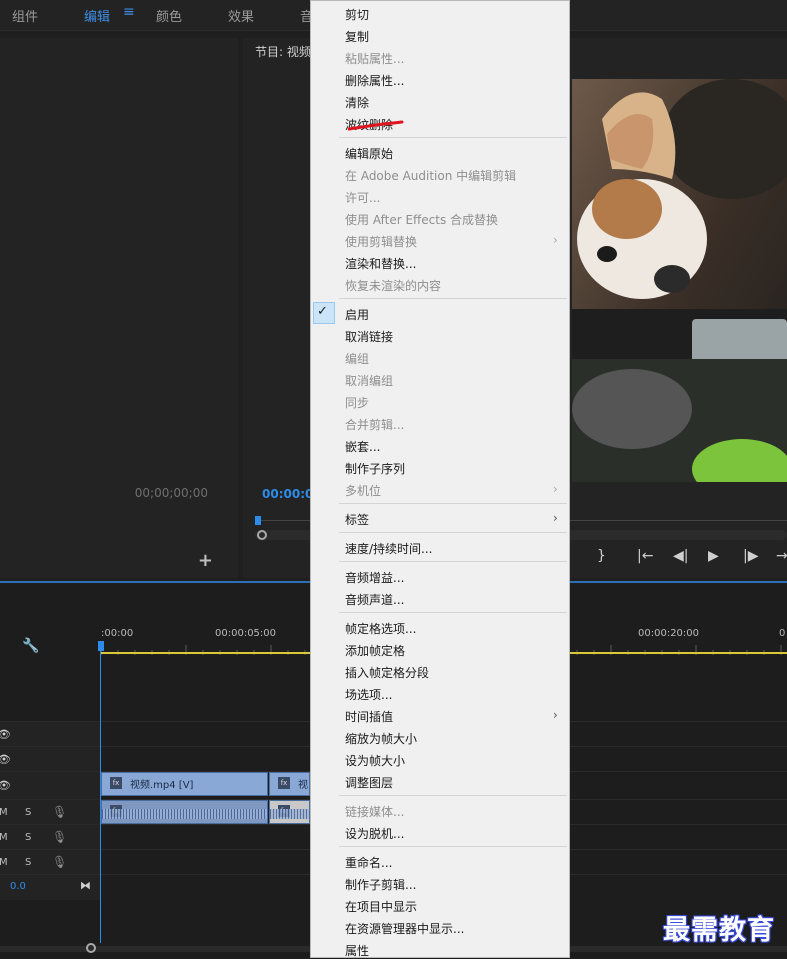 This screenshot has width=787, height=959. I want to click on video-clip: fx 视频.mp4 [V], so click(184, 784).